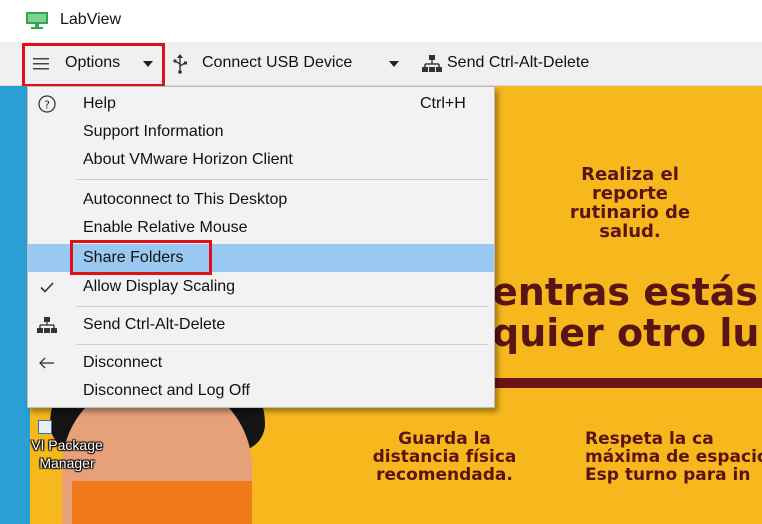  What do you see at coordinates (166, 390) in the screenshot?
I see `menu-item-label: Disconnect and Log Off` at bounding box center [166, 390].